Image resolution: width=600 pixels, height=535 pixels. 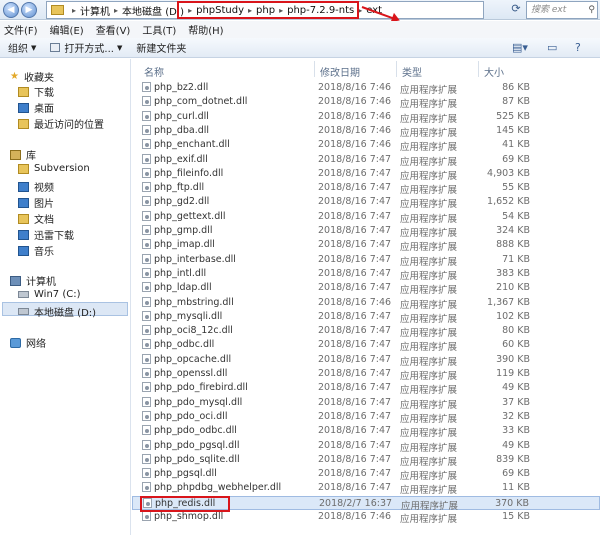 What do you see at coordinates (29, 10) in the screenshot?
I see `forward-button: ▶` at bounding box center [29, 10].